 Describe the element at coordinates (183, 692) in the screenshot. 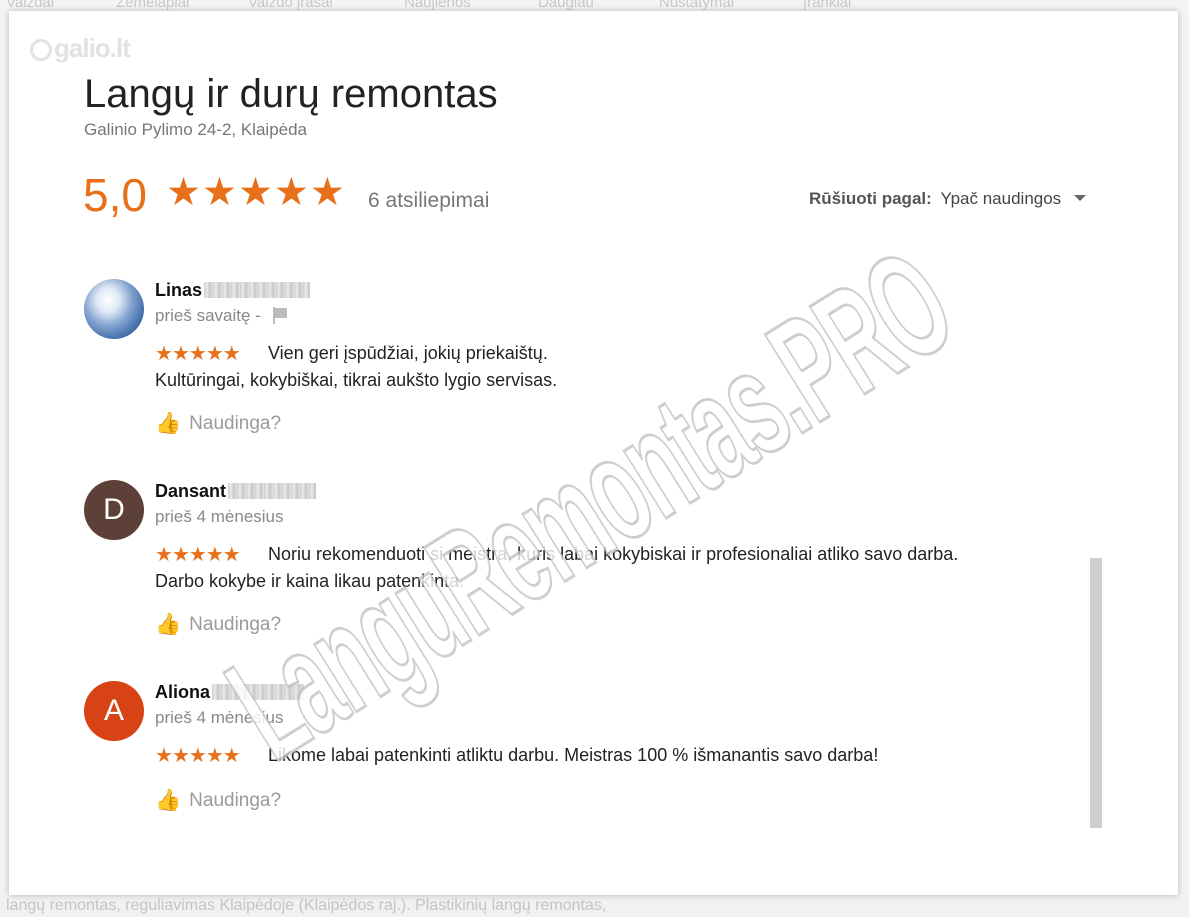

I see `reviewer-name: Aliona` at that location.